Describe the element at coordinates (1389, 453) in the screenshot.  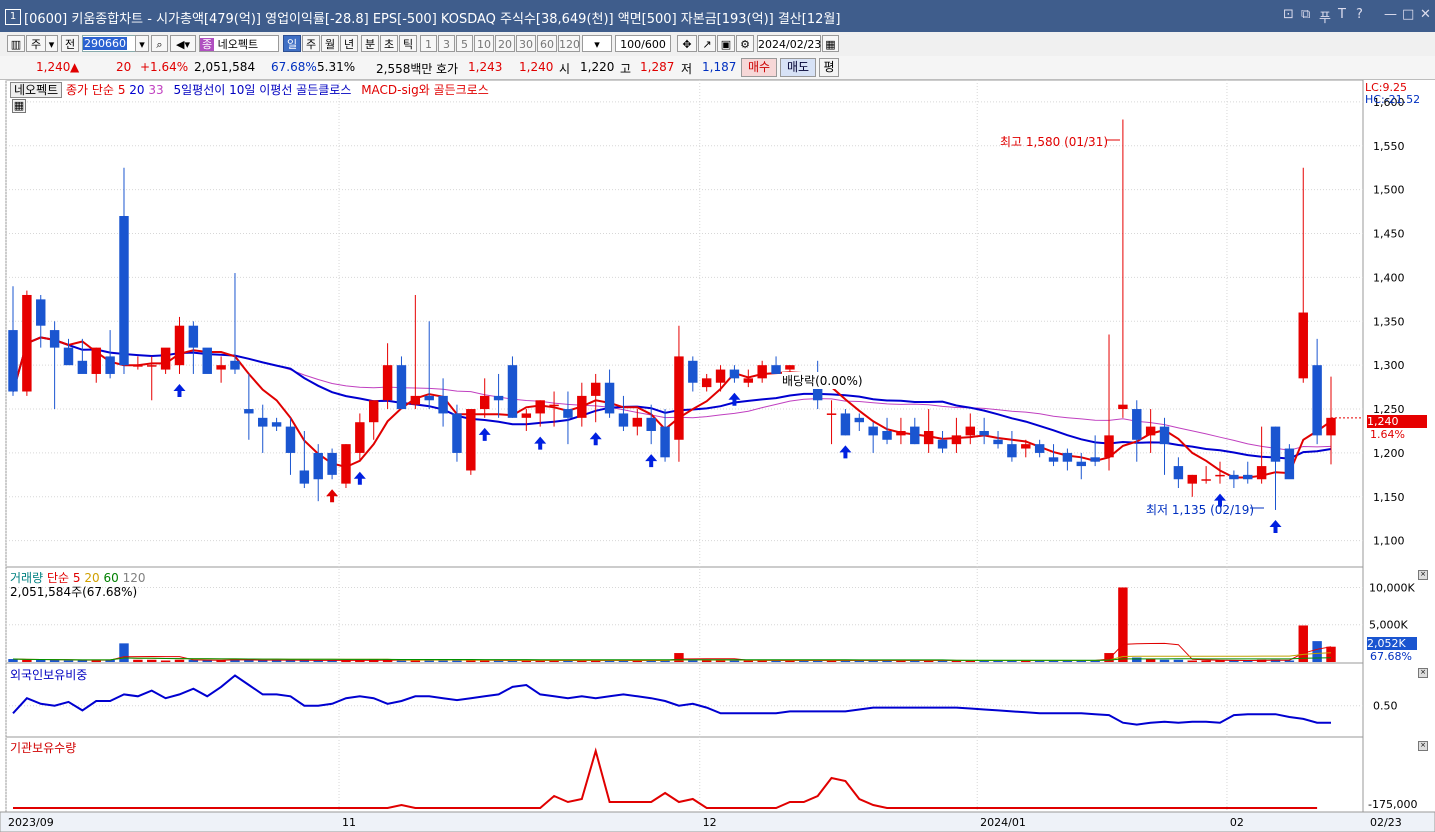
I see `price-axis-label: 1,200` at that location.